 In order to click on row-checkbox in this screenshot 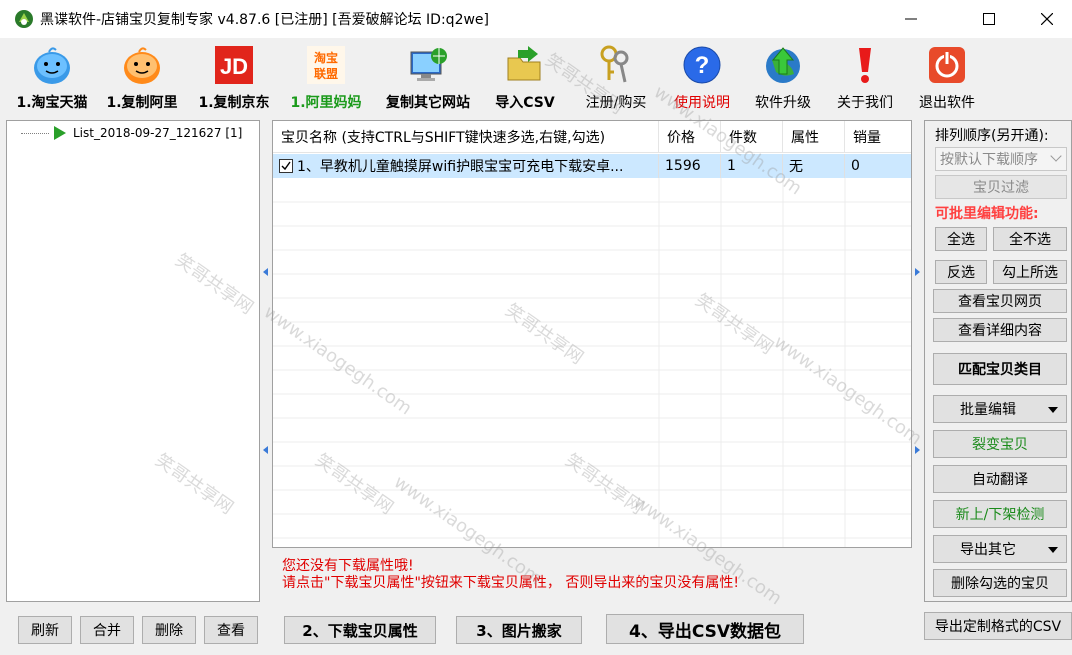, I will do `click(286, 166)`.